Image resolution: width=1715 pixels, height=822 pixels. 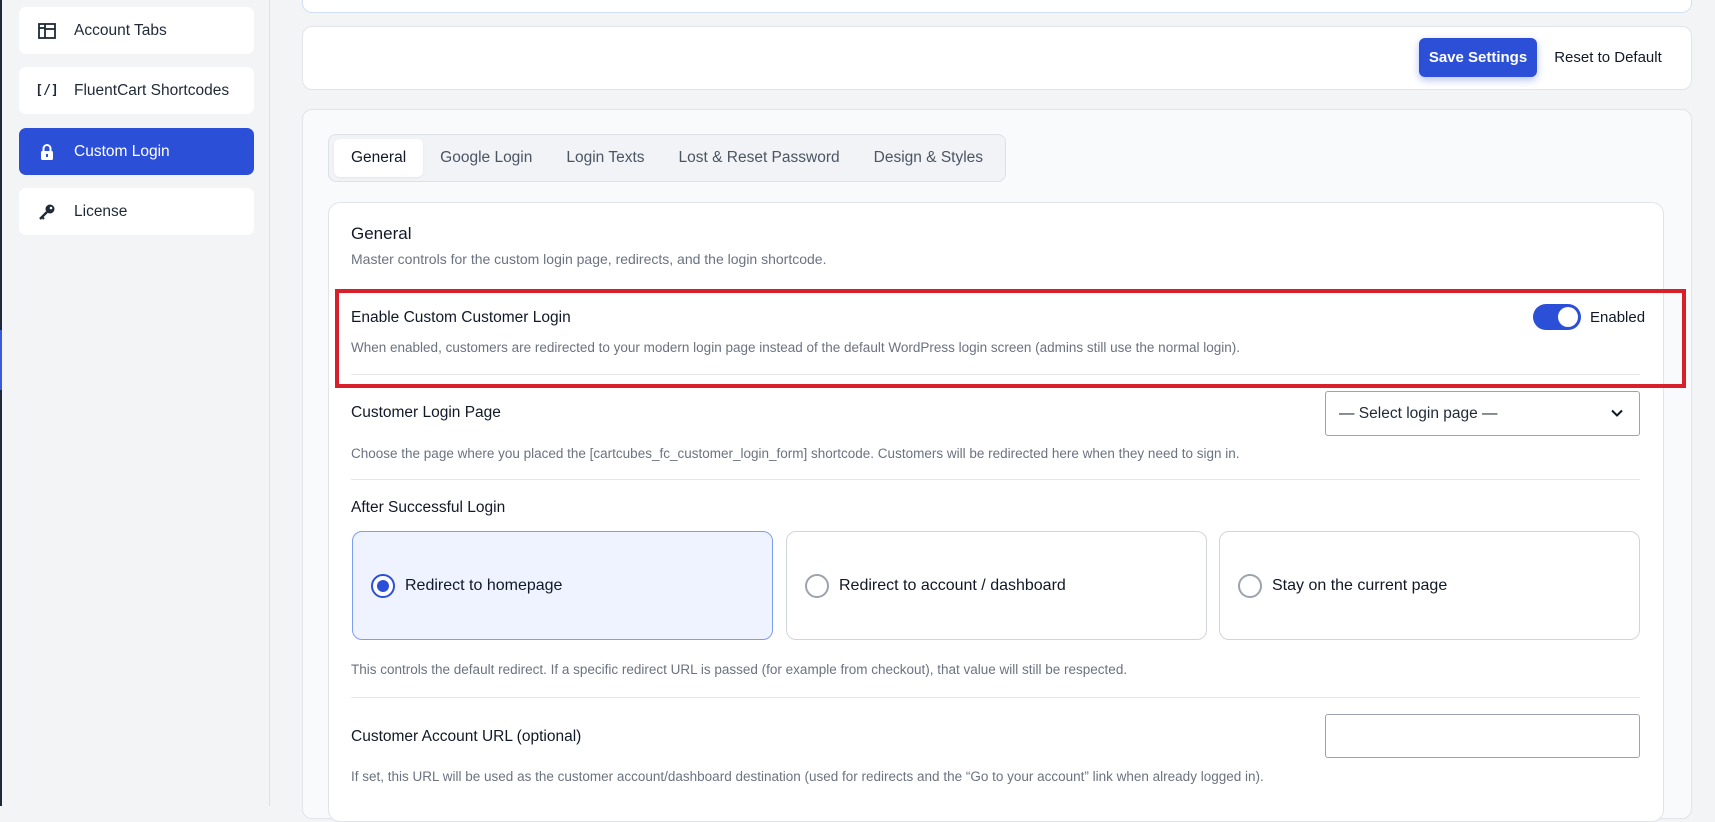 What do you see at coordinates (152, 90) in the screenshot?
I see `sidebar-item-label: FluentCart Shortcodes` at bounding box center [152, 90].